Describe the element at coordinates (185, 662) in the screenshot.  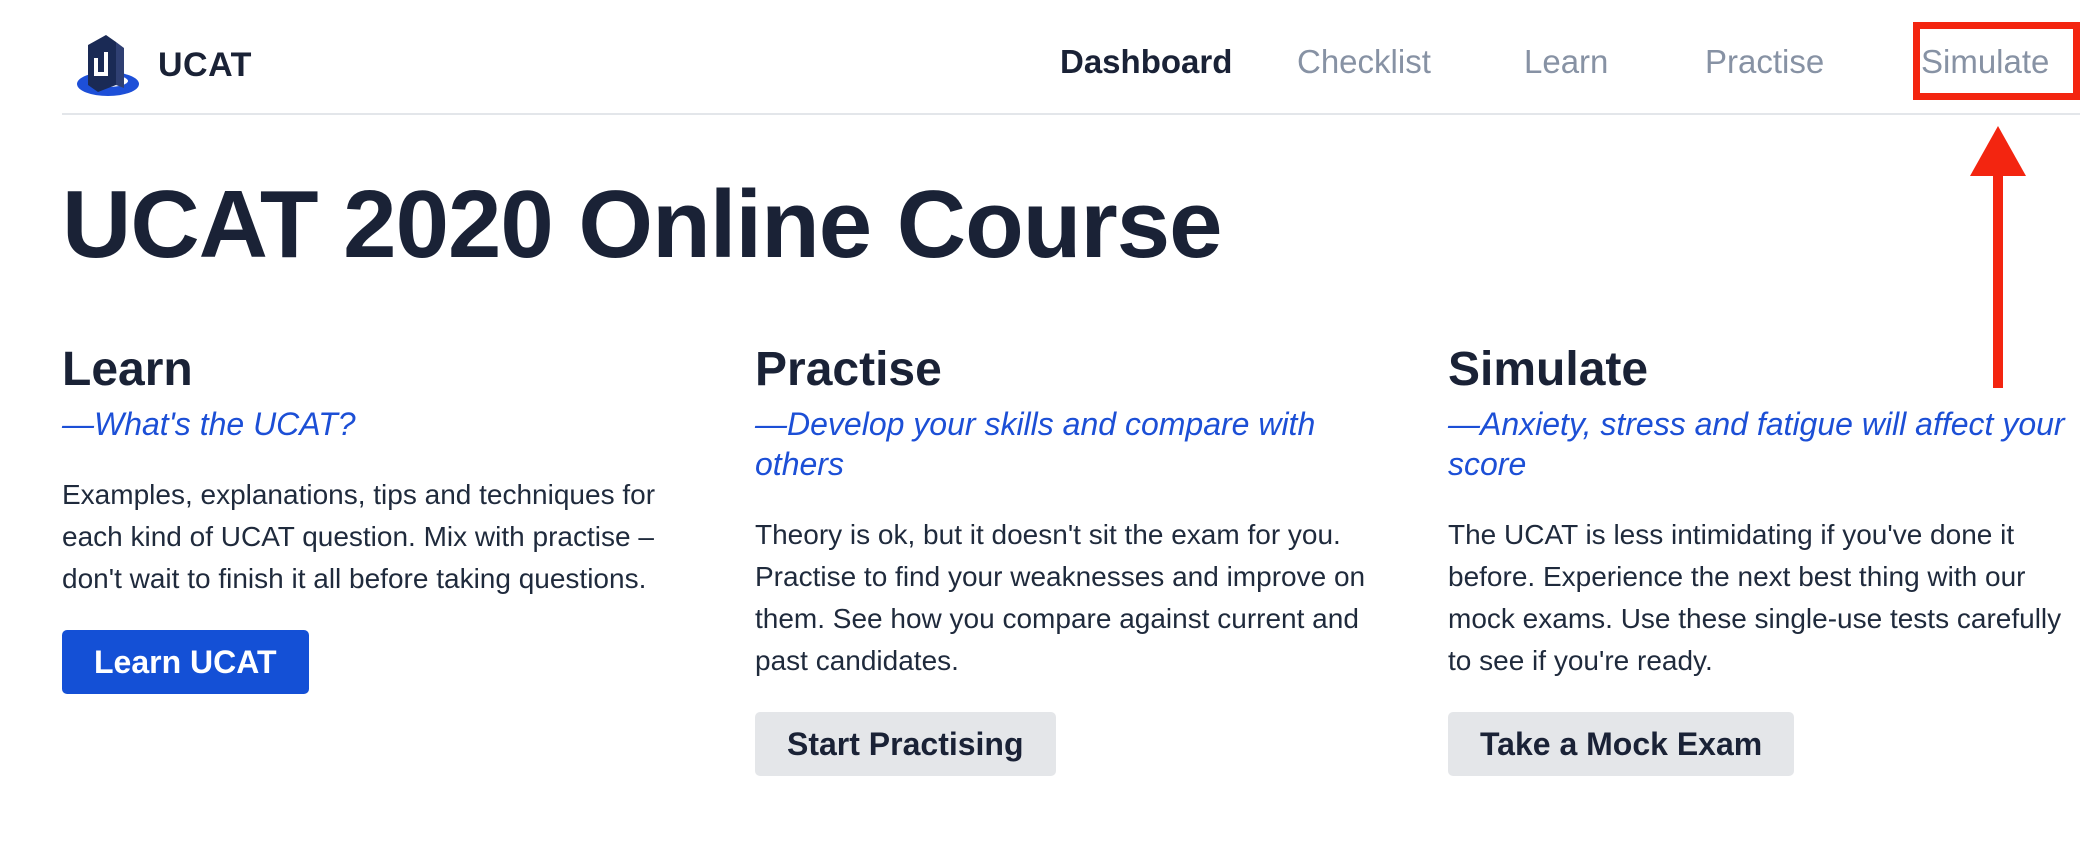
I see `learn-ucat-button: Learn UCAT` at that location.